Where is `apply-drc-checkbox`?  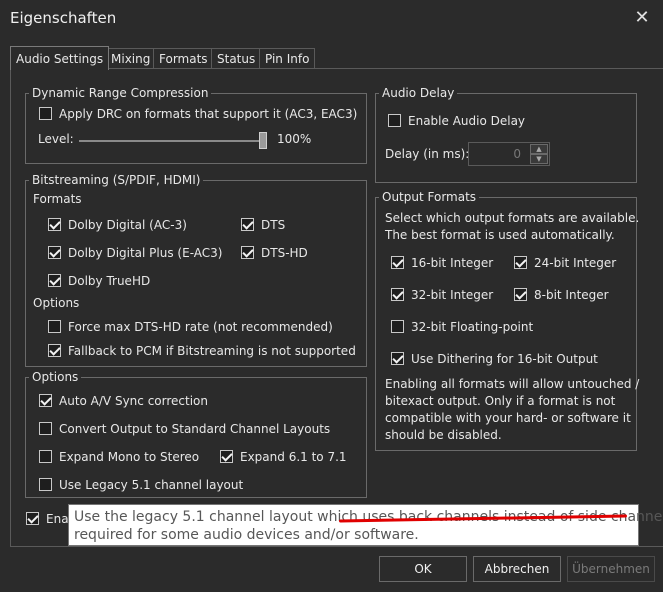
apply-drc-checkbox is located at coordinates (45, 113).